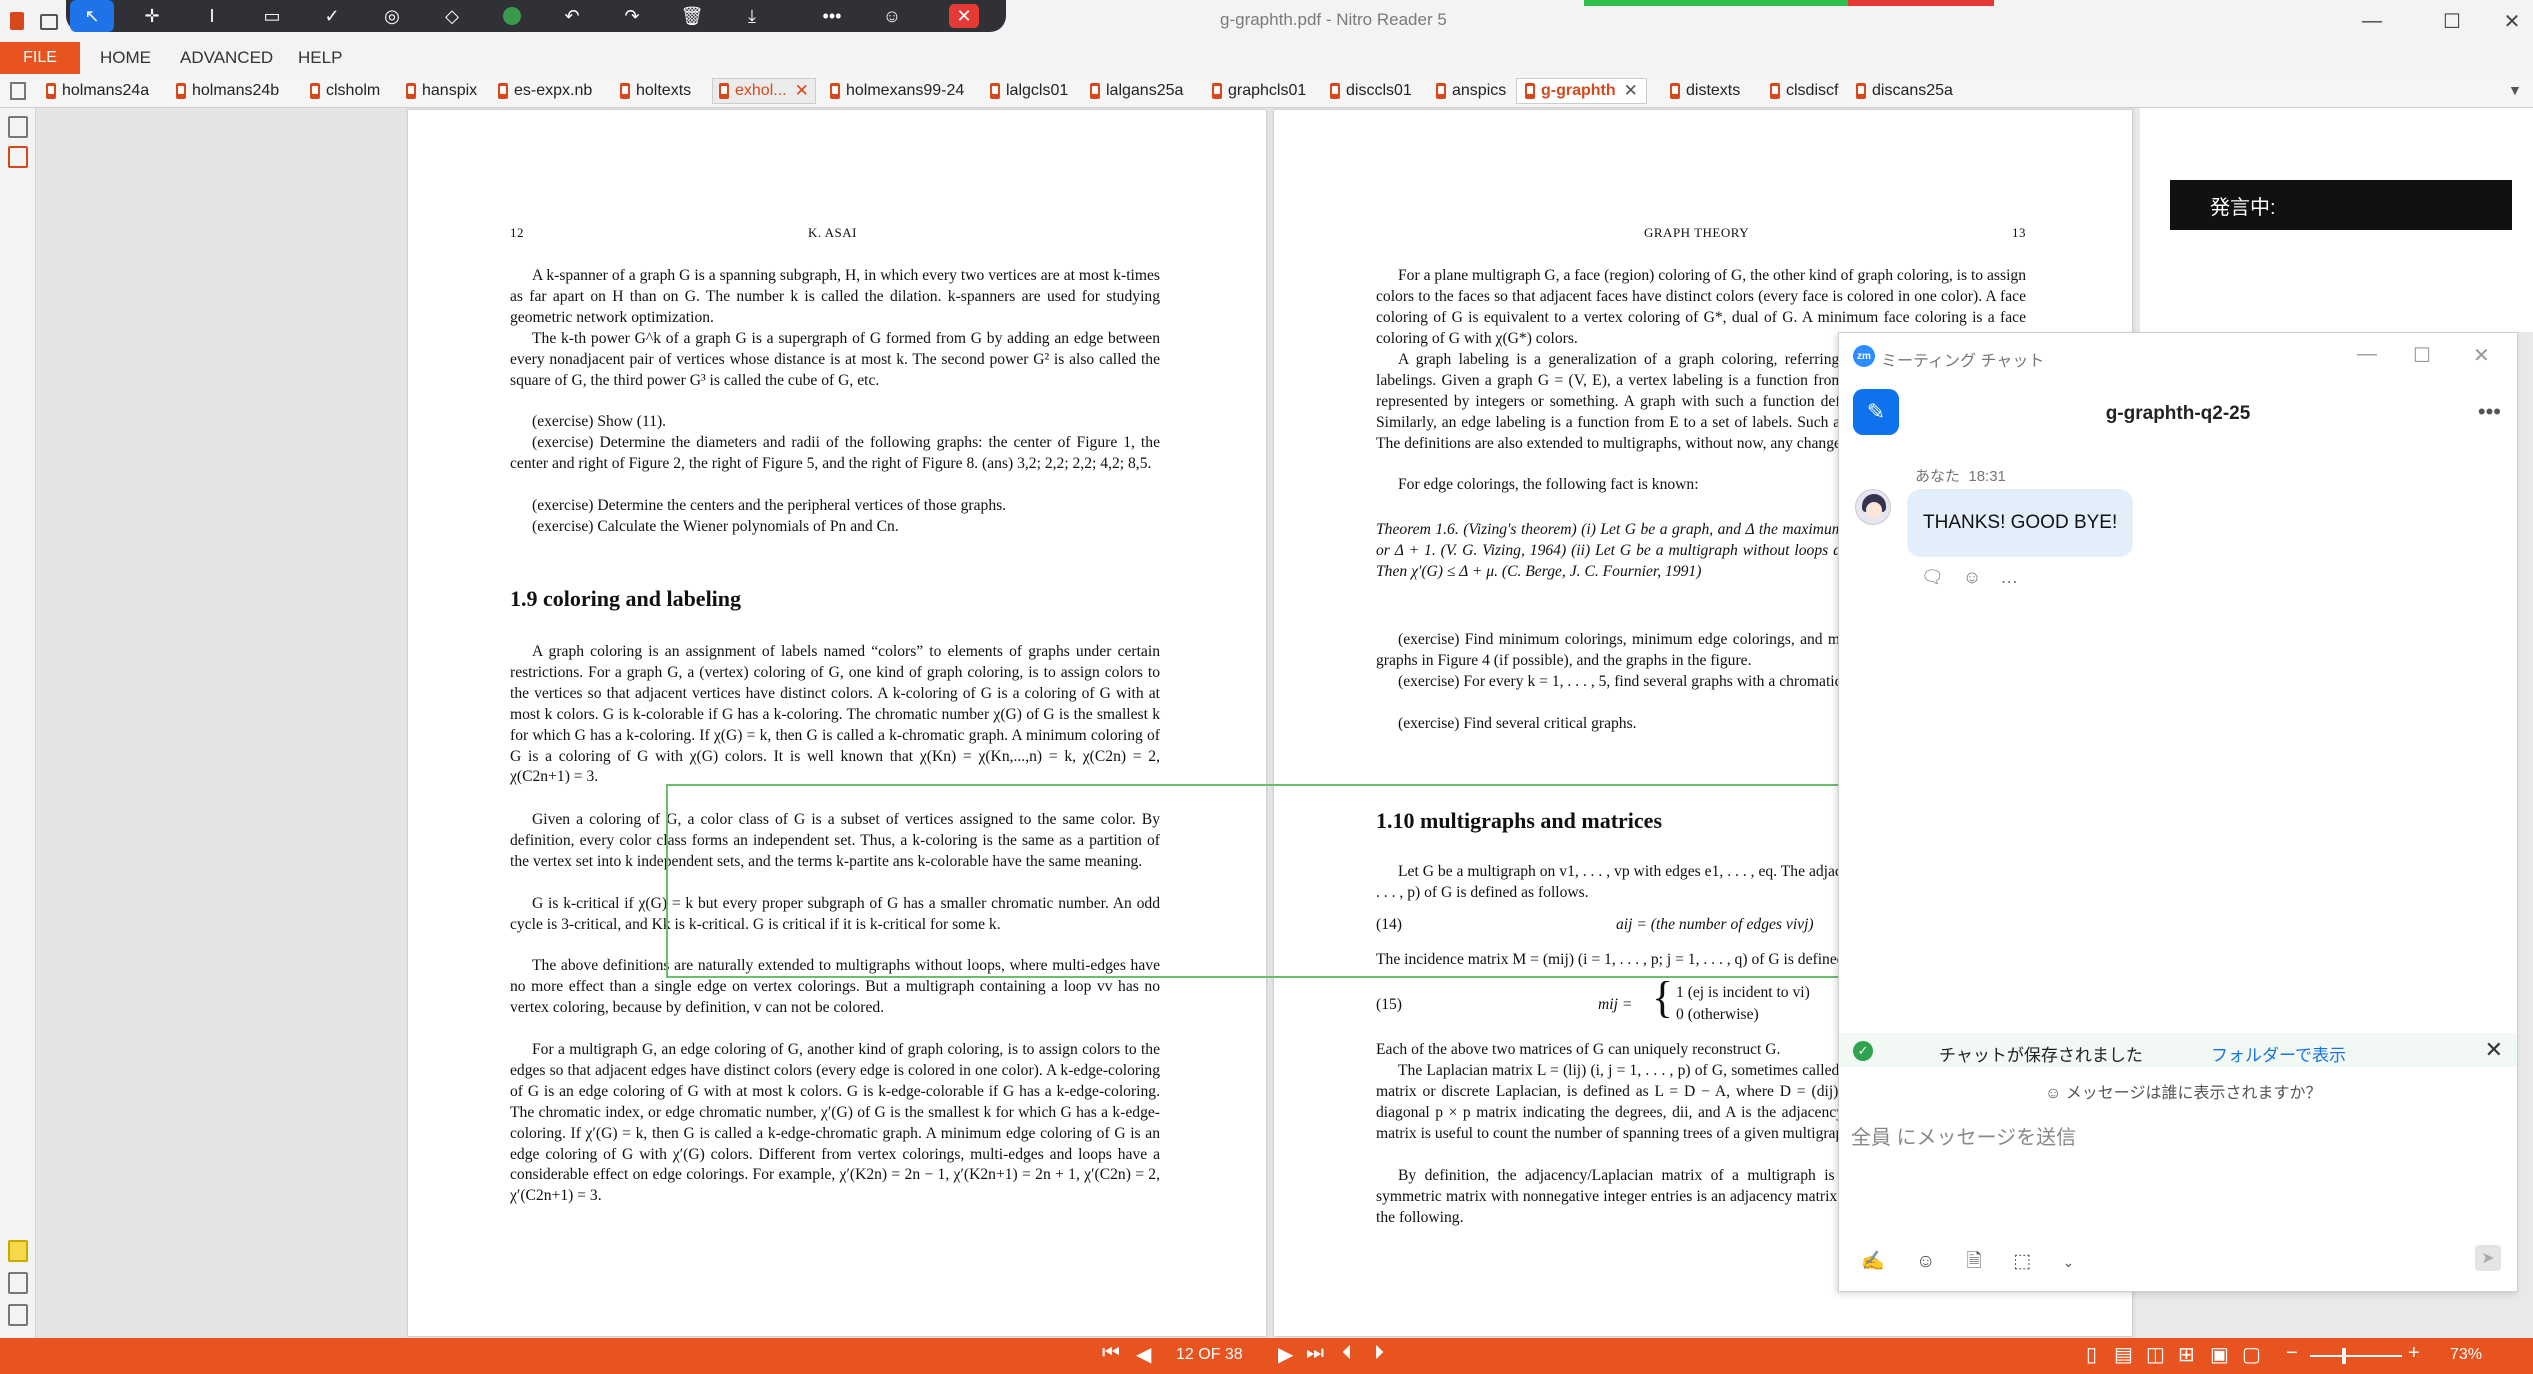  I want to click on tab-holtexts: holtexts, so click(655, 91).